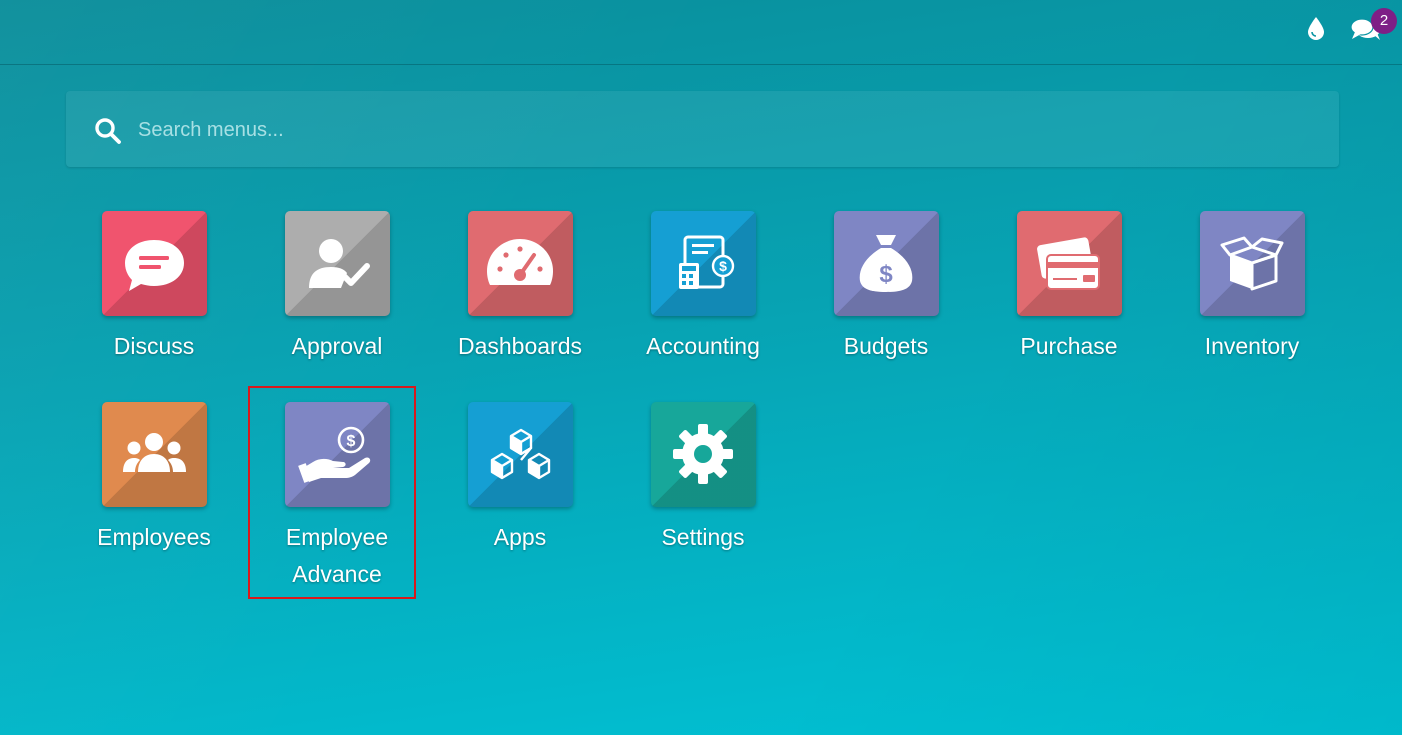 The height and width of the screenshot is (735, 1402). What do you see at coordinates (886, 346) in the screenshot?
I see `app-label: Budgets` at bounding box center [886, 346].